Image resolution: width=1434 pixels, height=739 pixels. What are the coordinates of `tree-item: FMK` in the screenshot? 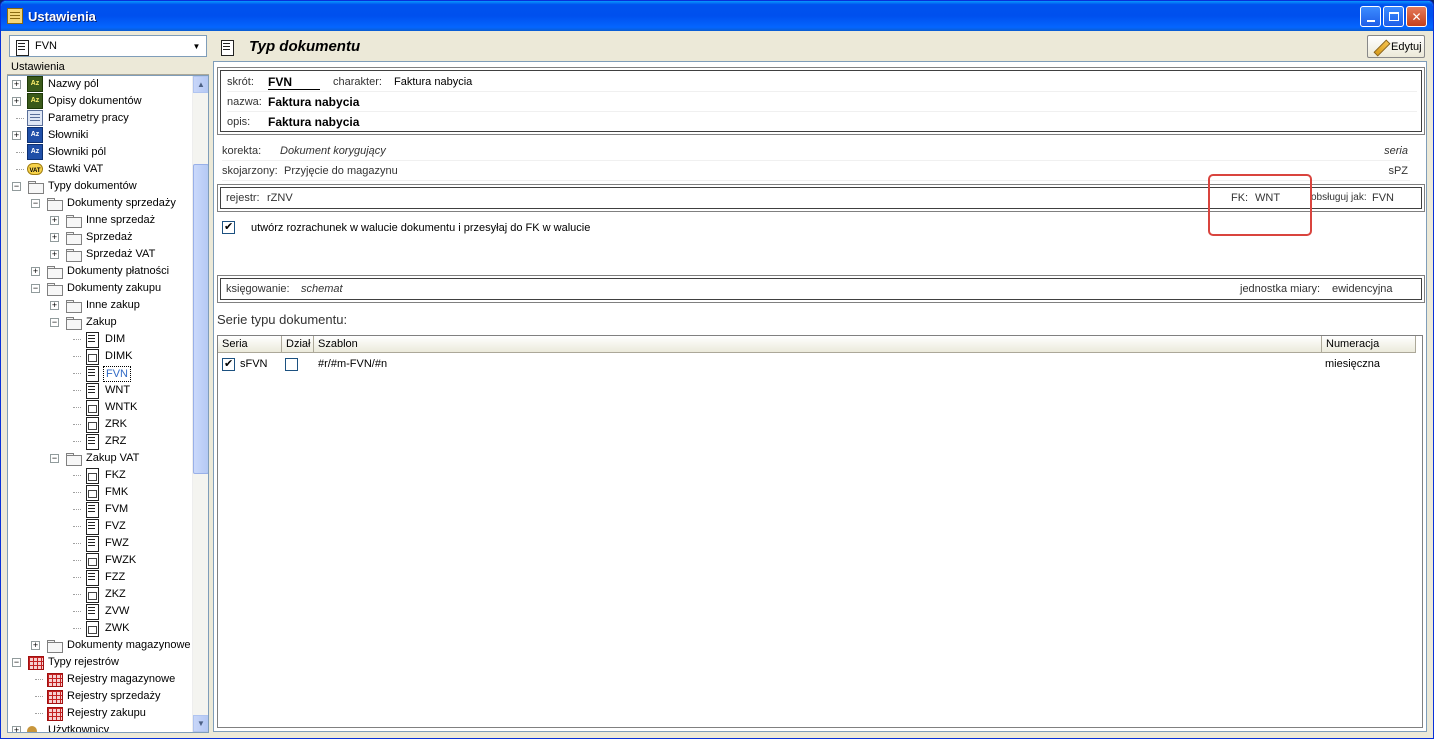 It's located at (101, 492).